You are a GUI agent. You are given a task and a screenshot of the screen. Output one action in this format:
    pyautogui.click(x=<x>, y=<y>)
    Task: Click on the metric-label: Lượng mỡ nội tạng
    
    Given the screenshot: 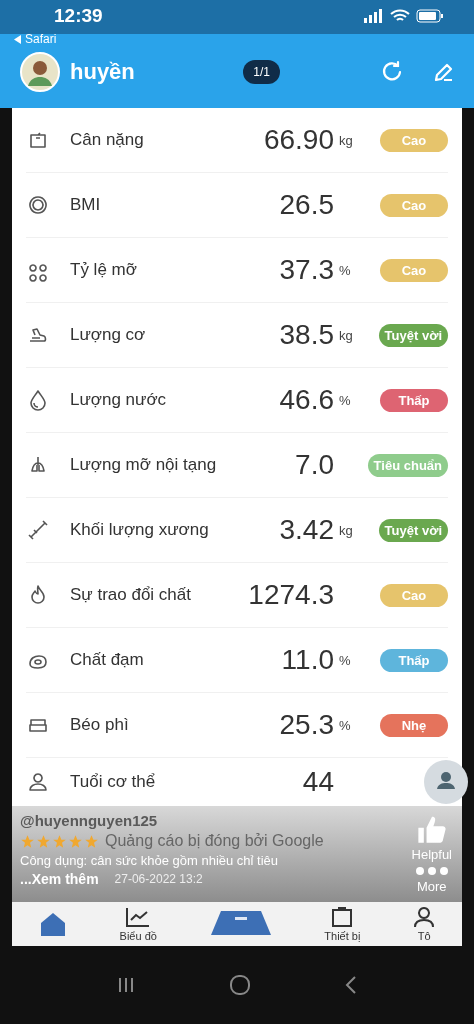 What is the action you would take?
    pyautogui.click(x=144, y=465)
    